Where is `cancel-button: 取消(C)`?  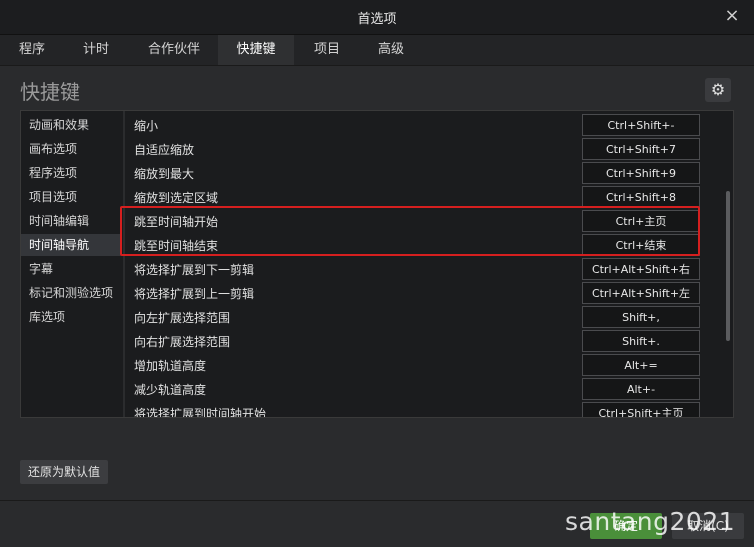 cancel-button: 取消(C) is located at coordinates (708, 526).